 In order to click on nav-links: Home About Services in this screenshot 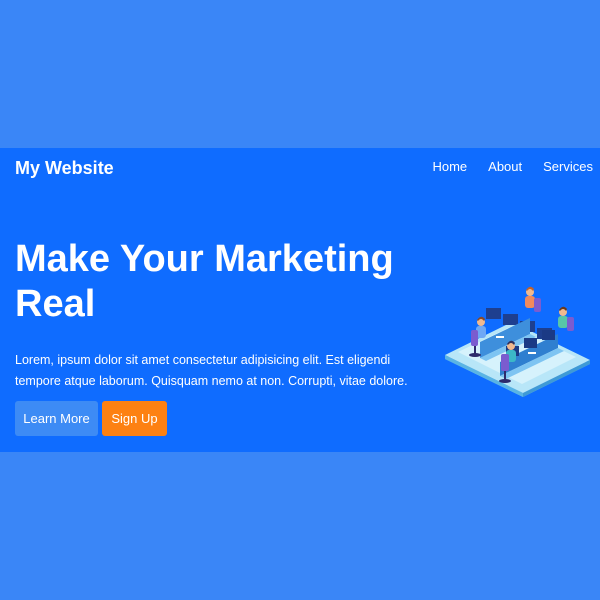, I will do `click(512, 167)`.